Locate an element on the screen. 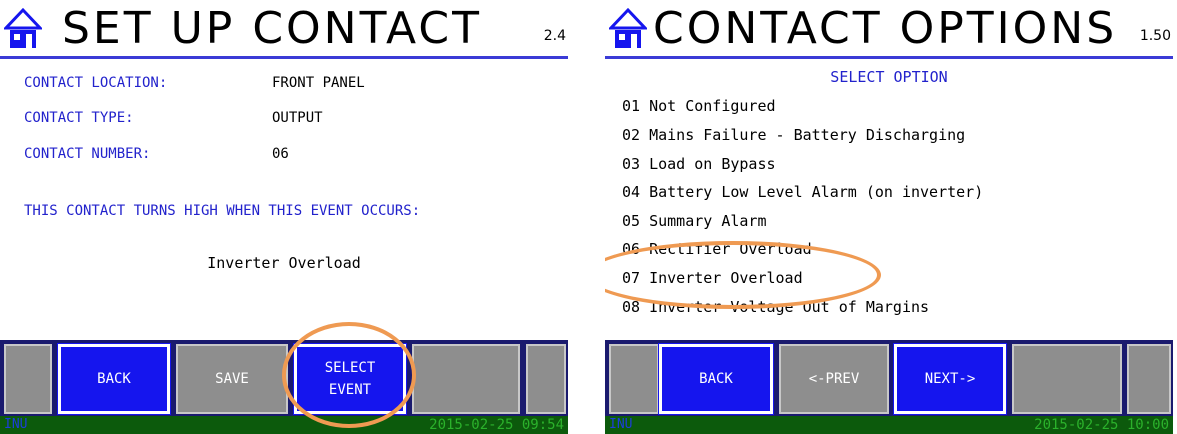 Image resolution: width=1177 pixels, height=434 pixels. title-bar: SET UP CONTACT 2.4 is located at coordinates (284, 31).